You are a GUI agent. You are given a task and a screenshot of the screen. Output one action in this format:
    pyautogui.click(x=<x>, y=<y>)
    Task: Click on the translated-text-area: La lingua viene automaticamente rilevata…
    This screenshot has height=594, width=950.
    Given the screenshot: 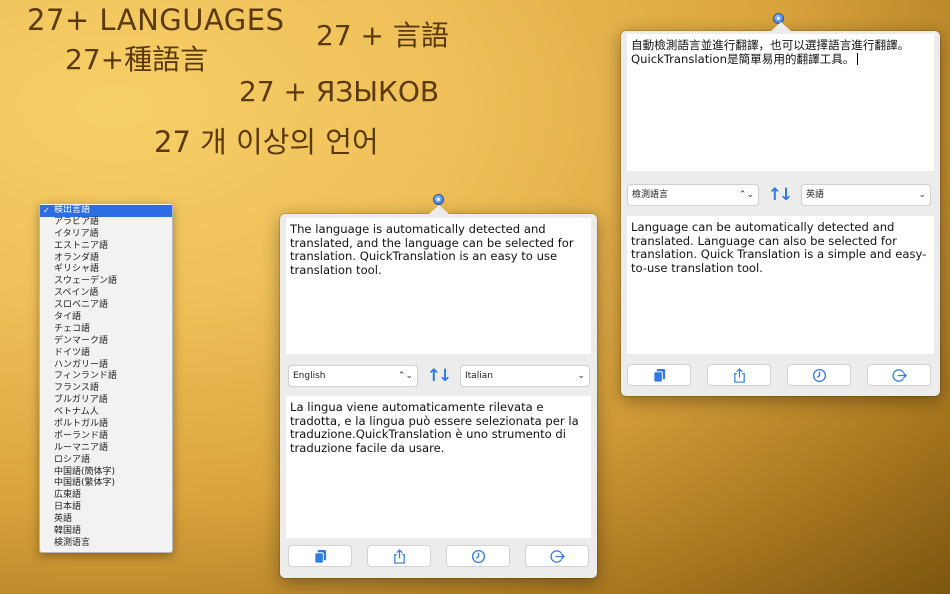 What is the action you would take?
    pyautogui.click(x=438, y=467)
    